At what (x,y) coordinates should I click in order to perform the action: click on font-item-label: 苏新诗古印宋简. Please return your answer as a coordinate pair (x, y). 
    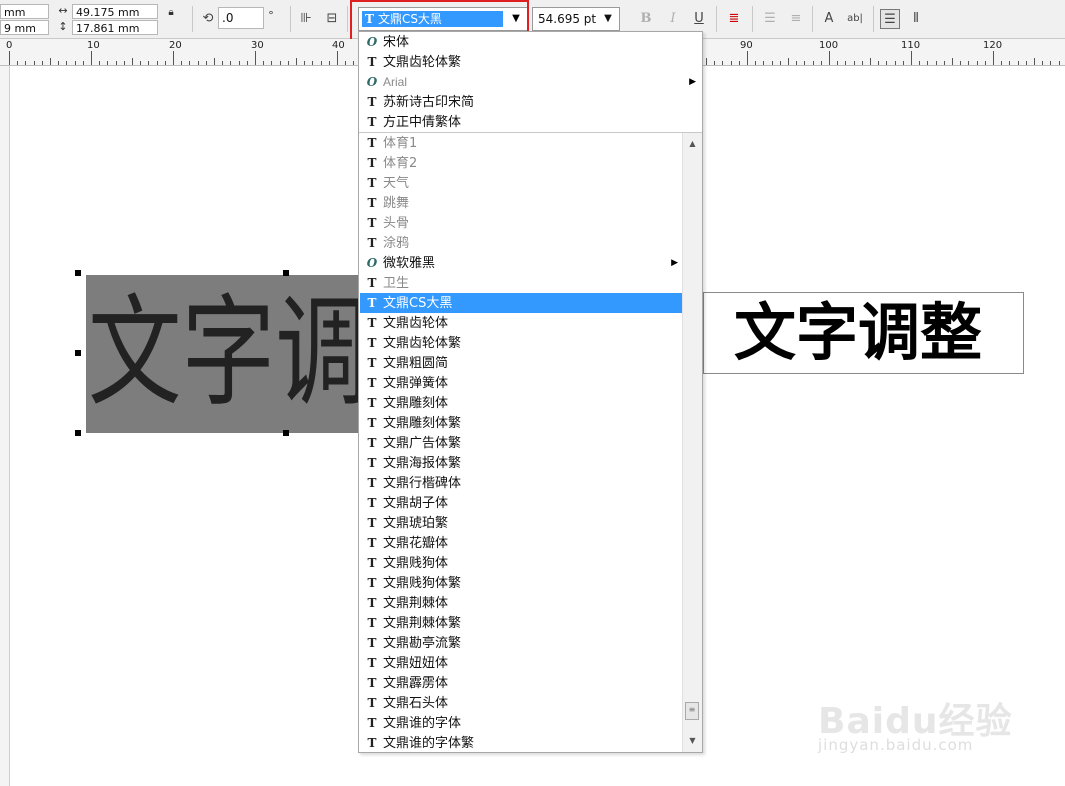
    Looking at the image, I should click on (429, 102).